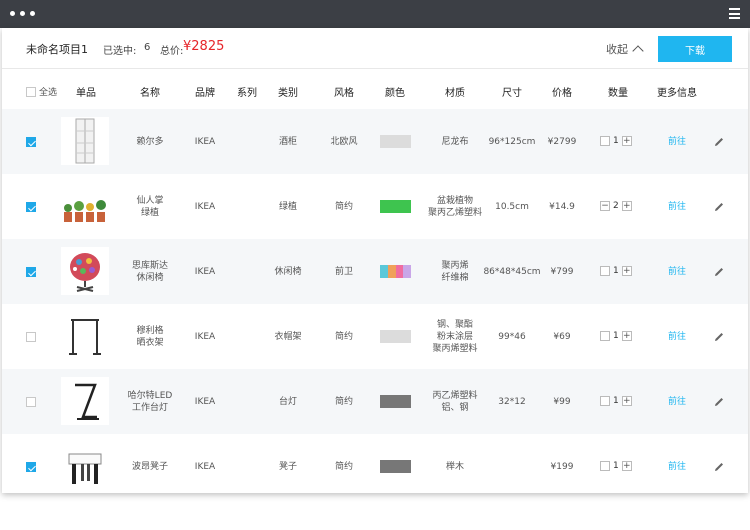 The width and height of the screenshot is (750, 530). Describe the element at coordinates (150, 466) in the screenshot. I see `product-name: 波昂凳子` at that location.